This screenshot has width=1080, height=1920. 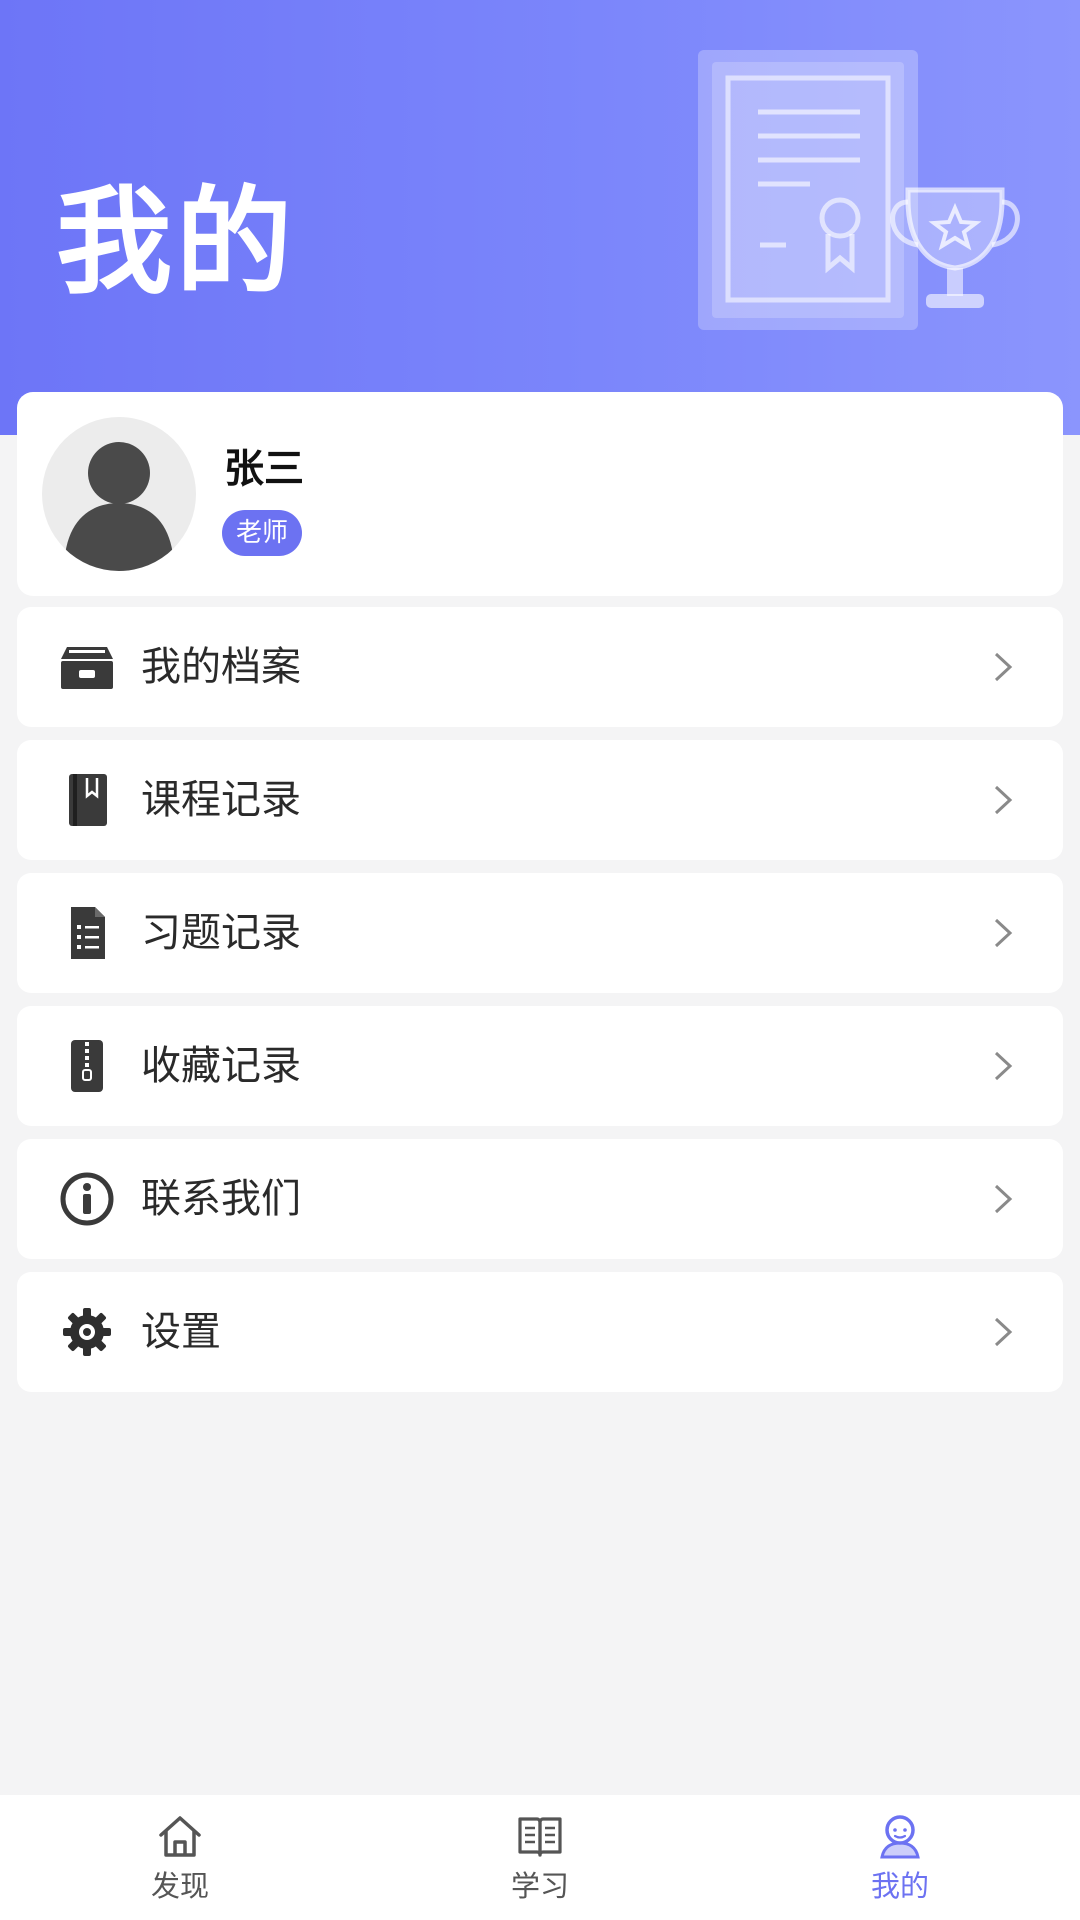 I want to click on menu-item-label: 联系我们, so click(x=221, y=1199).